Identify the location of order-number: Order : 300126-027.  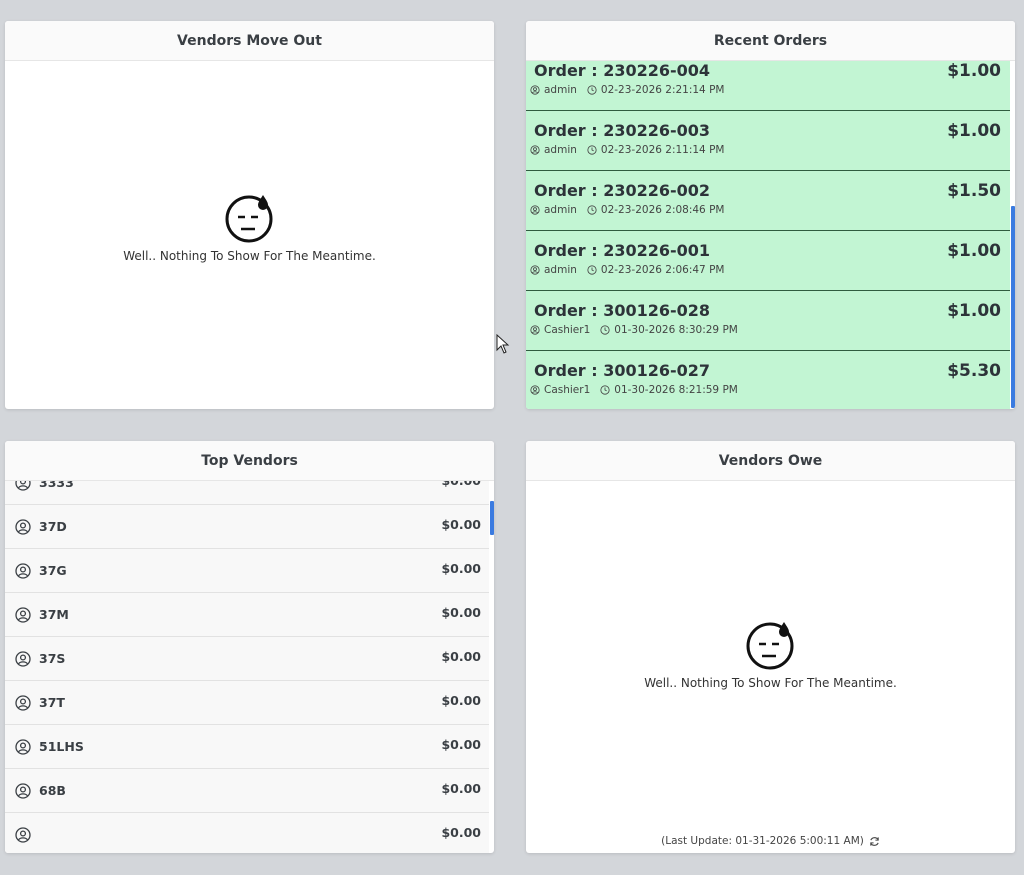
(622, 370).